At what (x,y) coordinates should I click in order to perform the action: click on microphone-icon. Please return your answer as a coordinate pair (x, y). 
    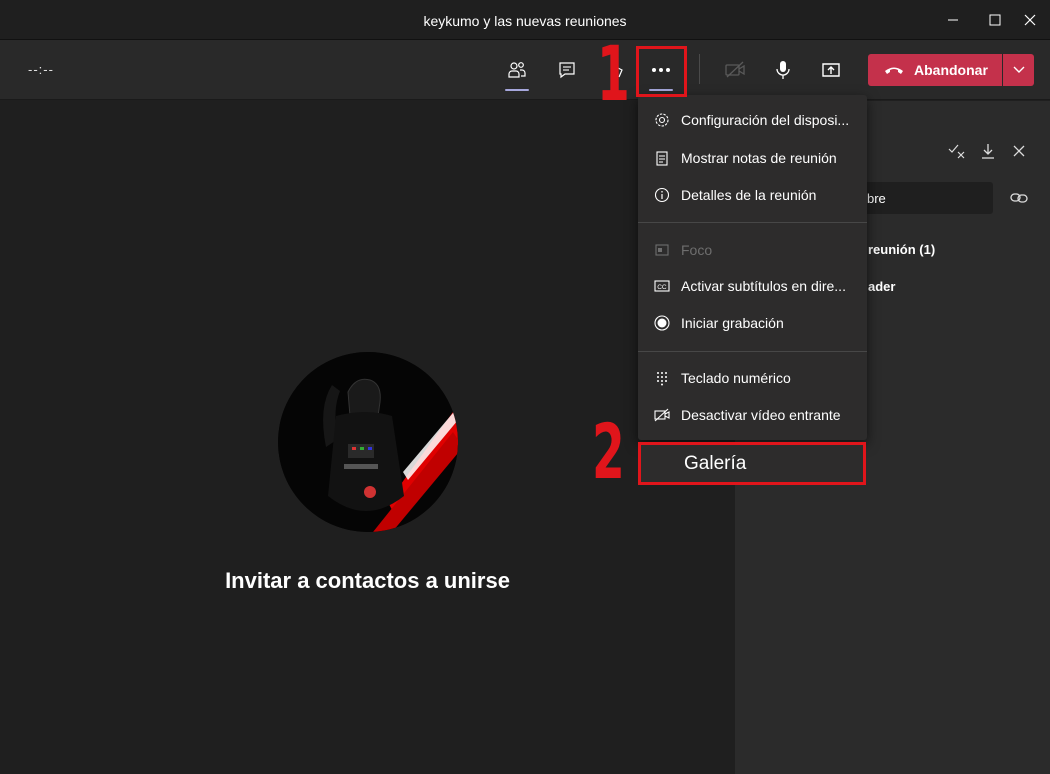
    Looking at the image, I should click on (783, 70).